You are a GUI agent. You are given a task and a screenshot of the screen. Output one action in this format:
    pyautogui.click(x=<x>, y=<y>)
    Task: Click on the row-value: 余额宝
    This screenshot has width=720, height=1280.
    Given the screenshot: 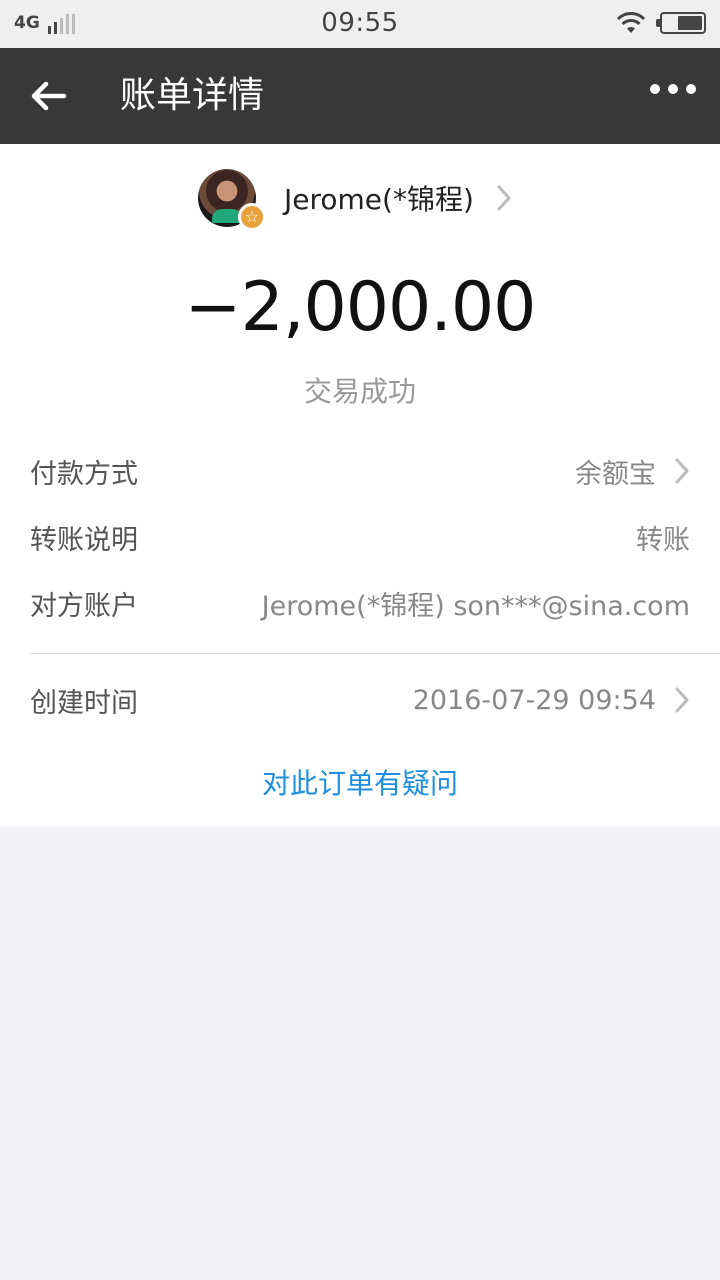 What is the action you would take?
    pyautogui.click(x=632, y=471)
    